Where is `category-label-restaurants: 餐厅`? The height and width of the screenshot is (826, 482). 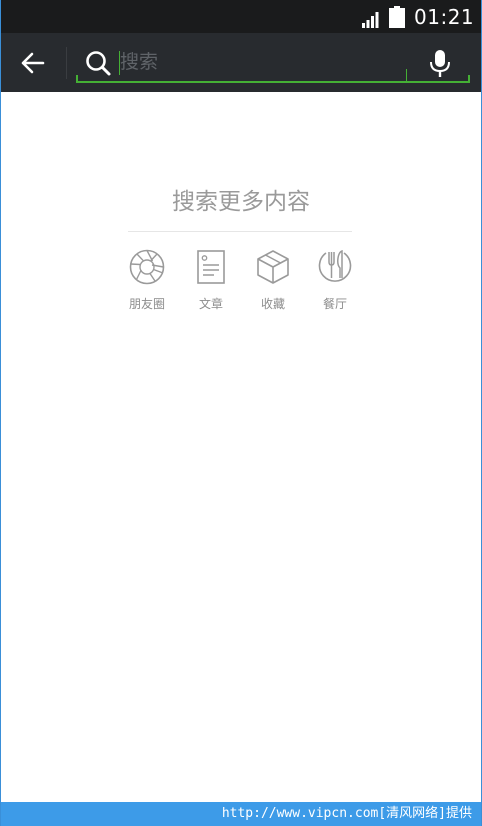 category-label-restaurants: 餐厅 is located at coordinates (334, 304).